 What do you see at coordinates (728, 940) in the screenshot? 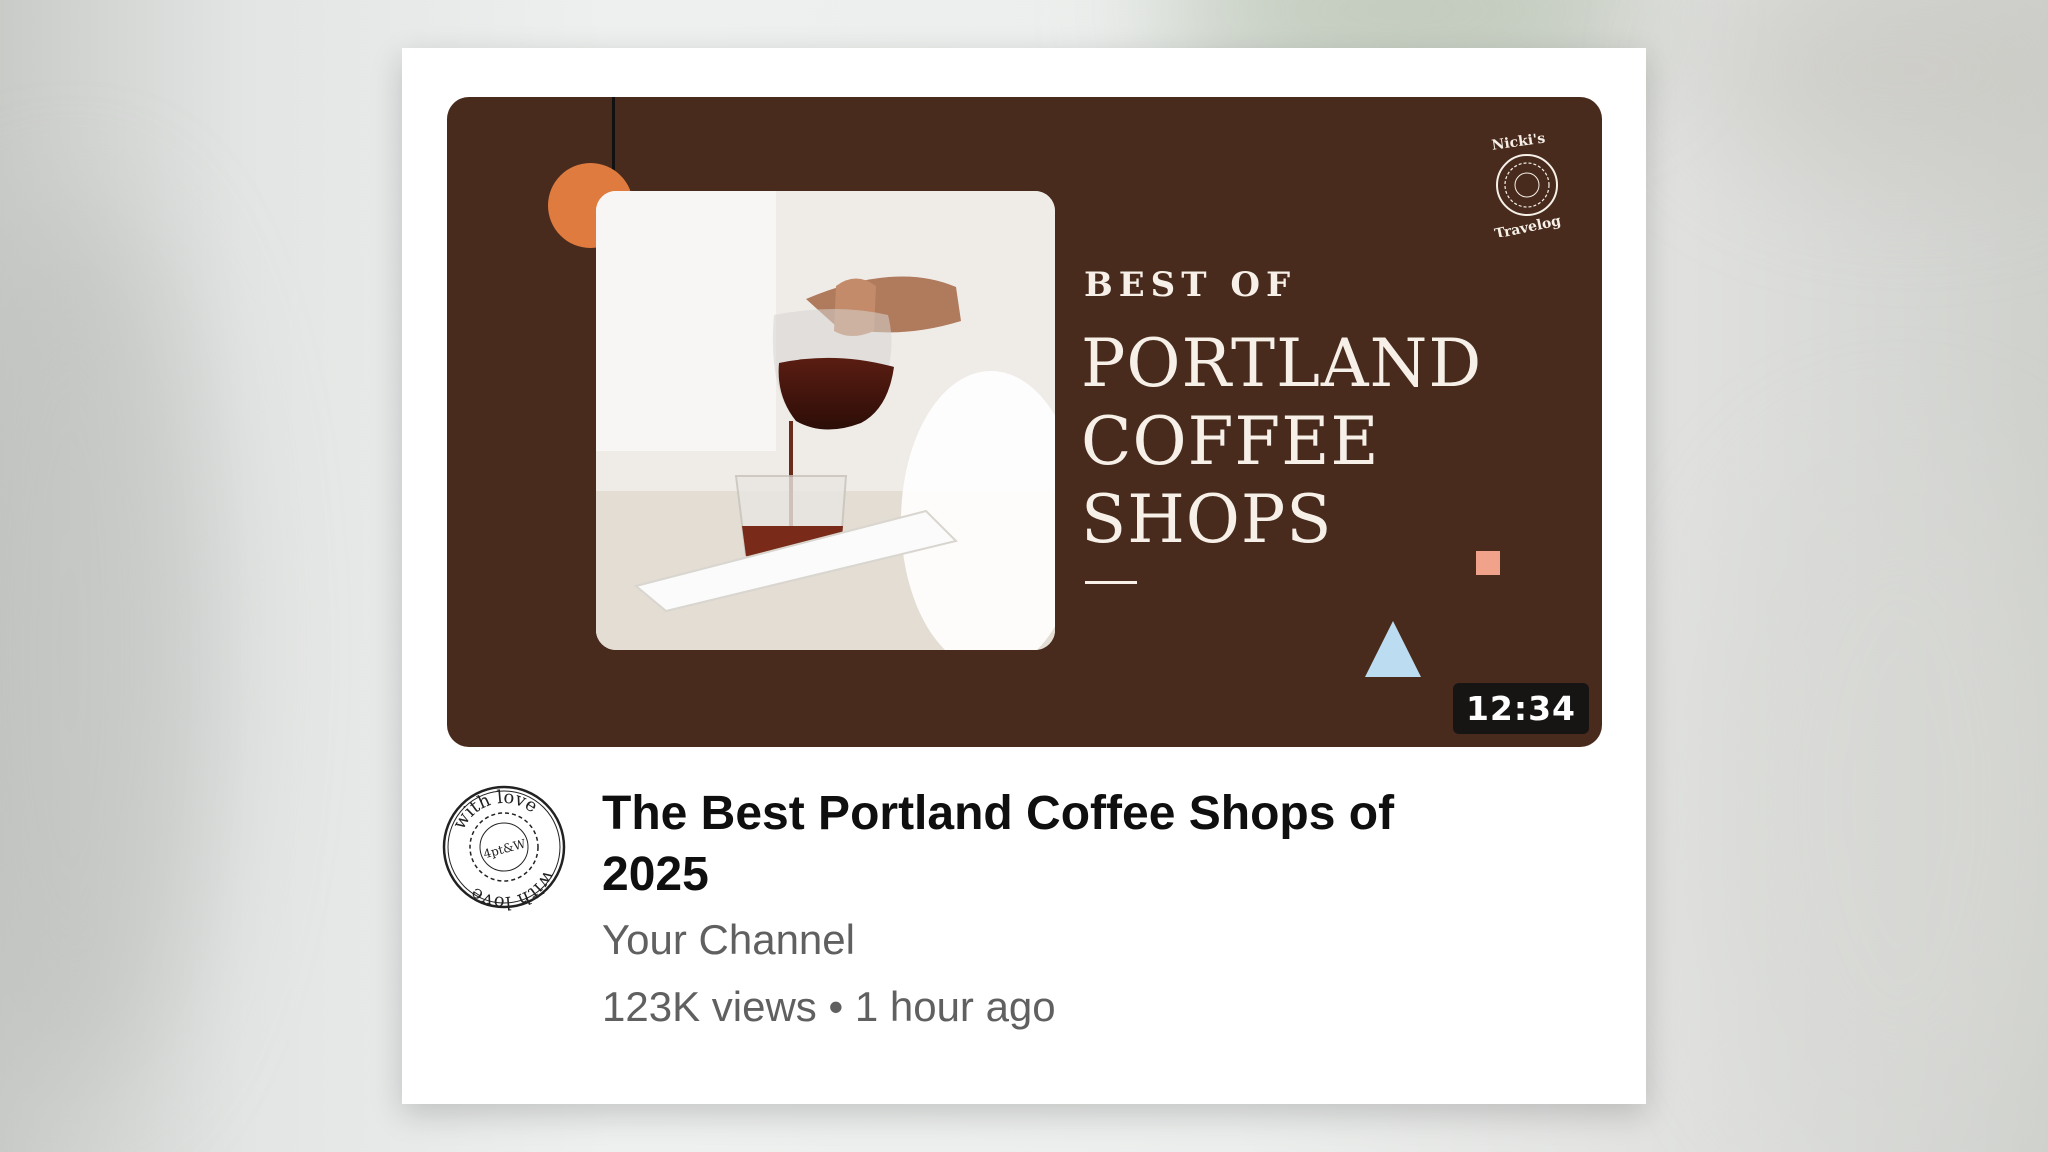
I see `channel-name: Your Channel` at bounding box center [728, 940].